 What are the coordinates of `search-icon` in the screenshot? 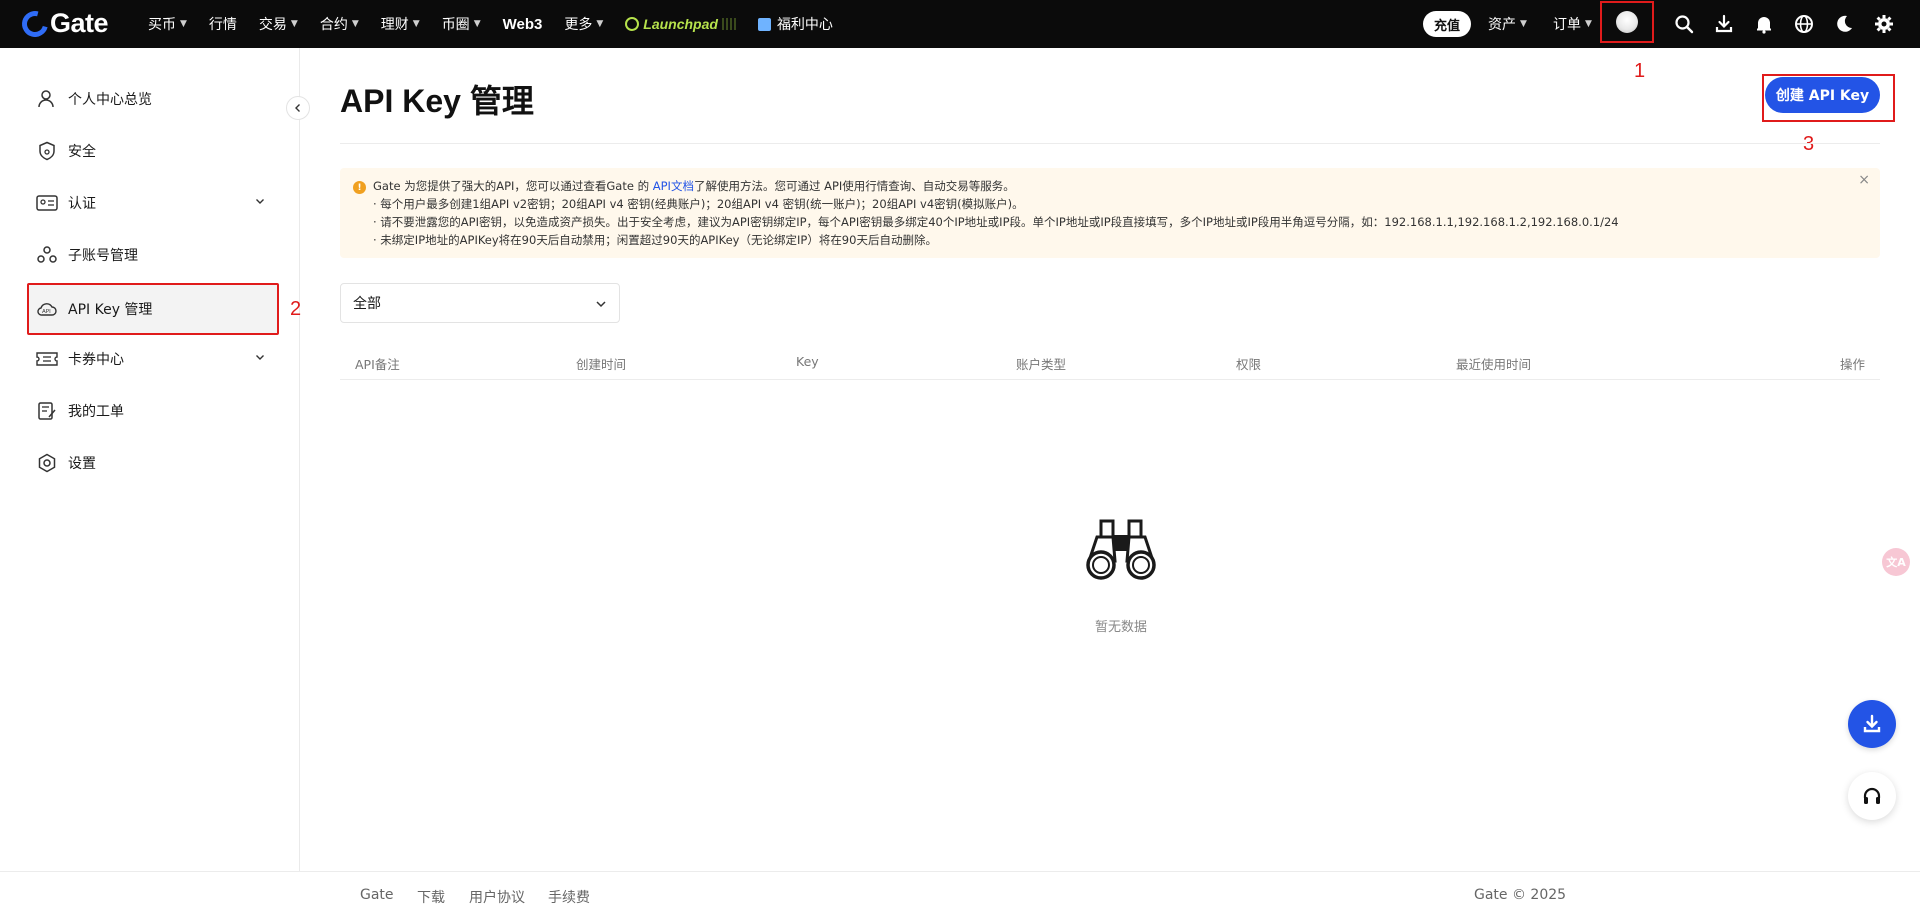 It's located at (1684, 24).